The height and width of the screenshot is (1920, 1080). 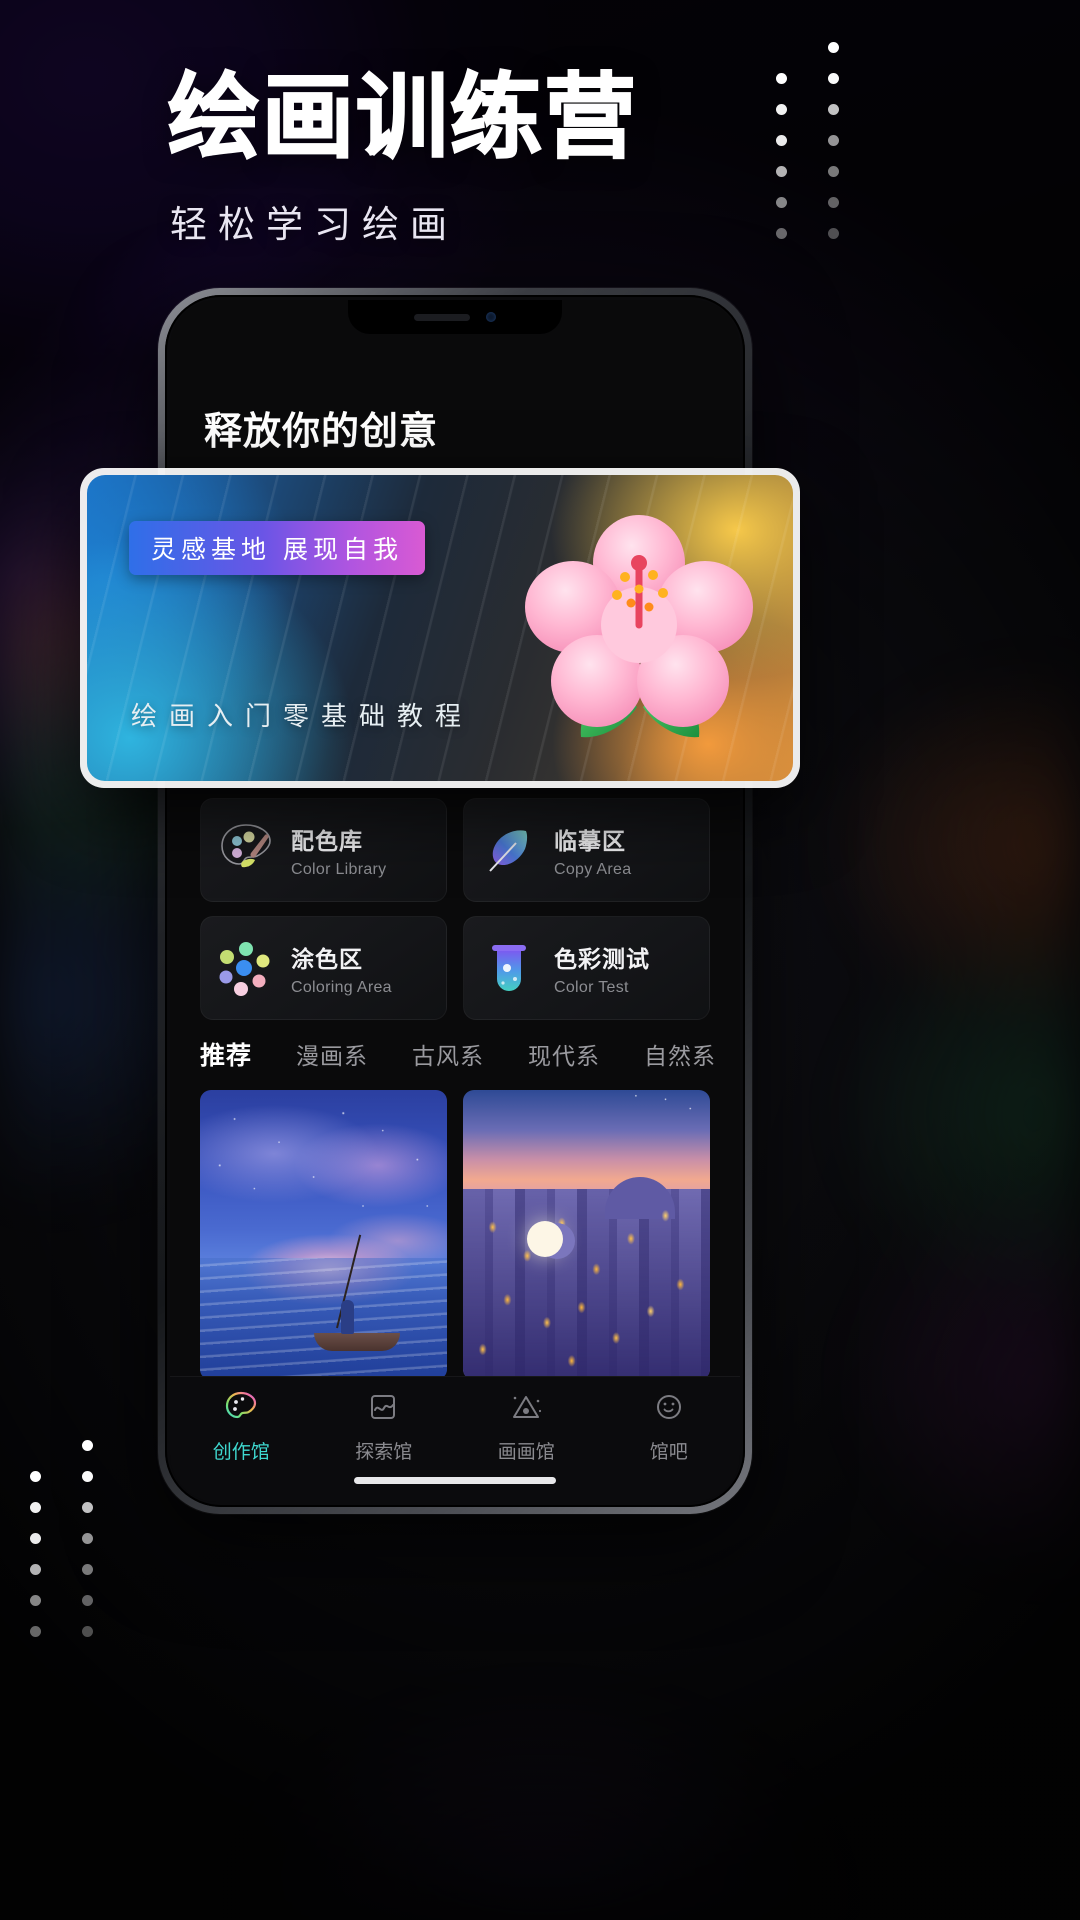 I want to click on menu-card-copy-area: 临摹区 Copy Area, so click(x=586, y=850).